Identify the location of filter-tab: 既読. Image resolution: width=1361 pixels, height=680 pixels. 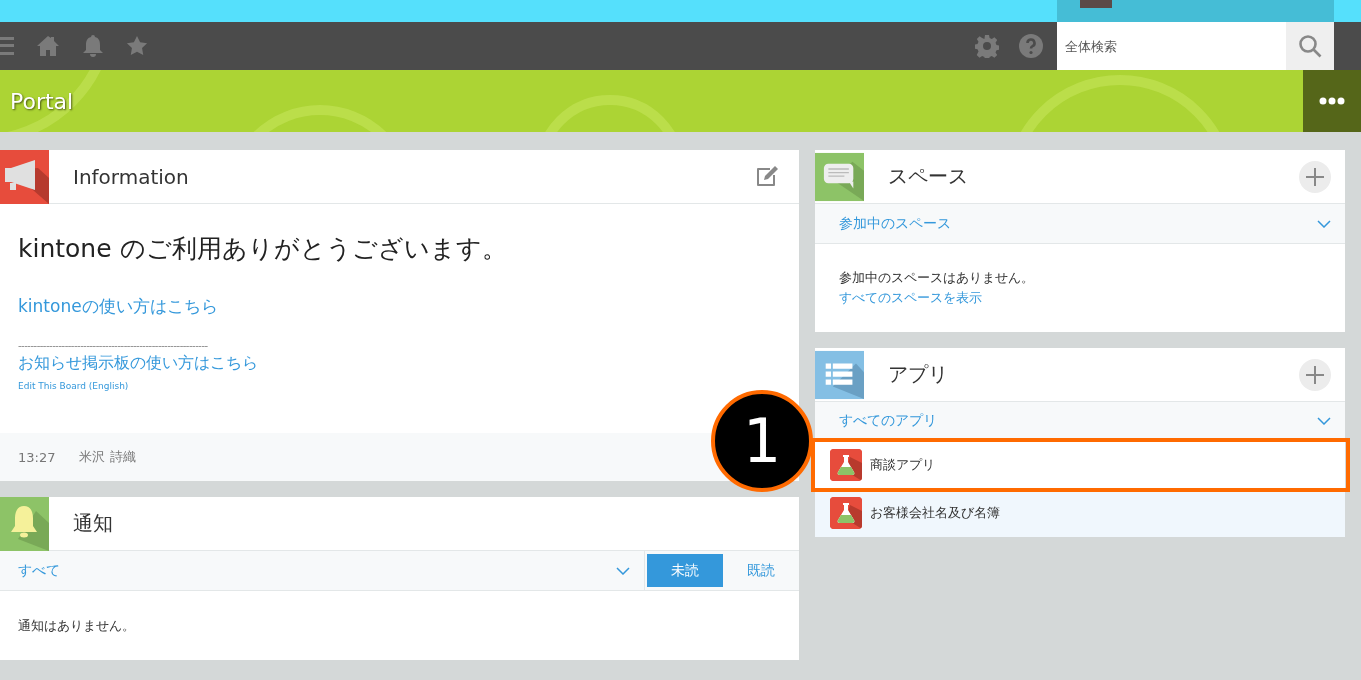
(761, 570).